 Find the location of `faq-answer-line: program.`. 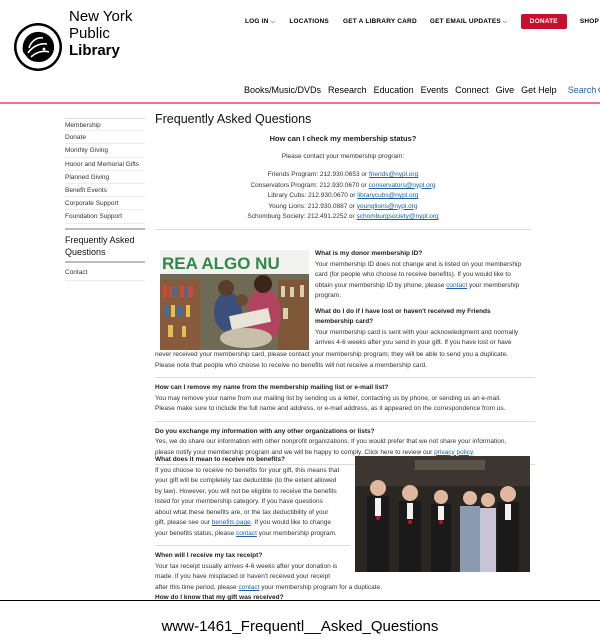

faq-answer-line: program. is located at coordinates (328, 295).